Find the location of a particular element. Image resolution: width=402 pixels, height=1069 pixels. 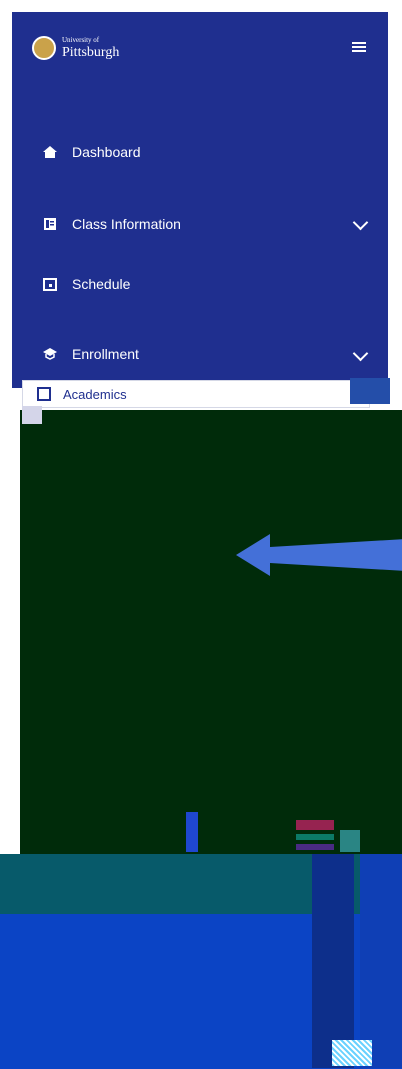

book-icon is located at coordinates (50, 224).